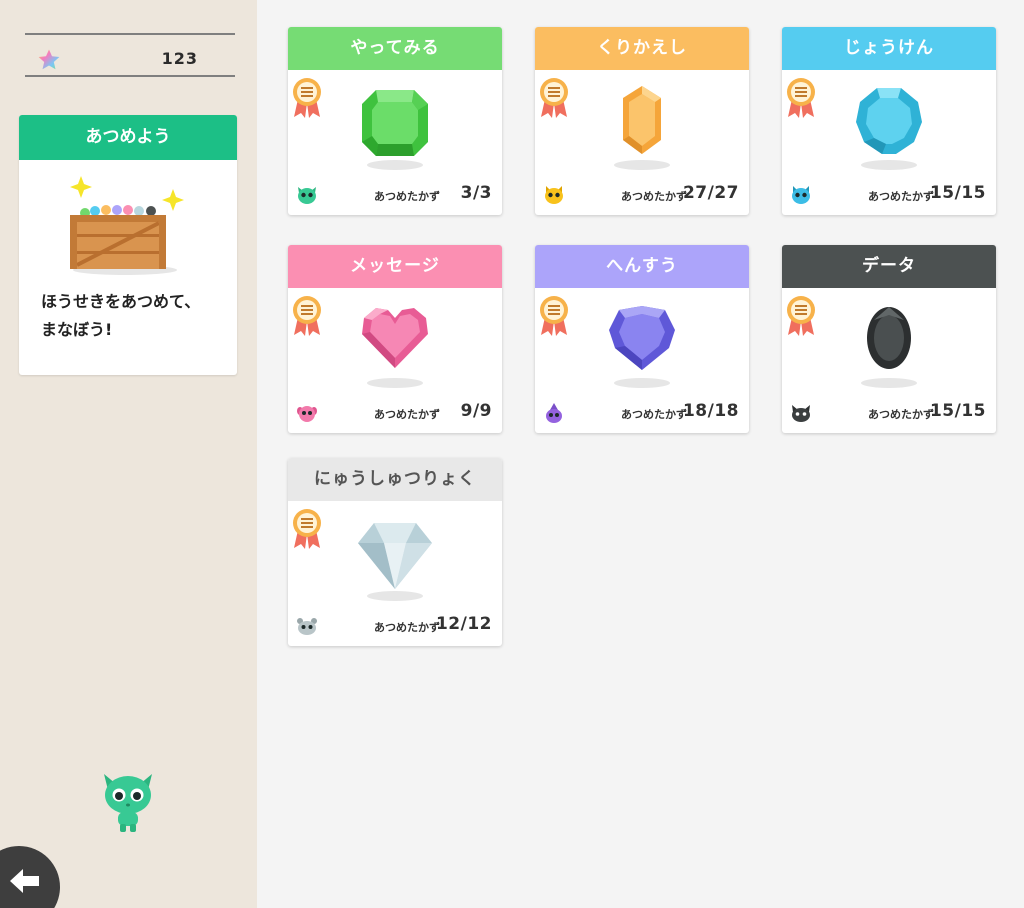 The height and width of the screenshot is (908, 1024). What do you see at coordinates (307, 195) in the screenshot?
I see `green-creature-icon` at bounding box center [307, 195].